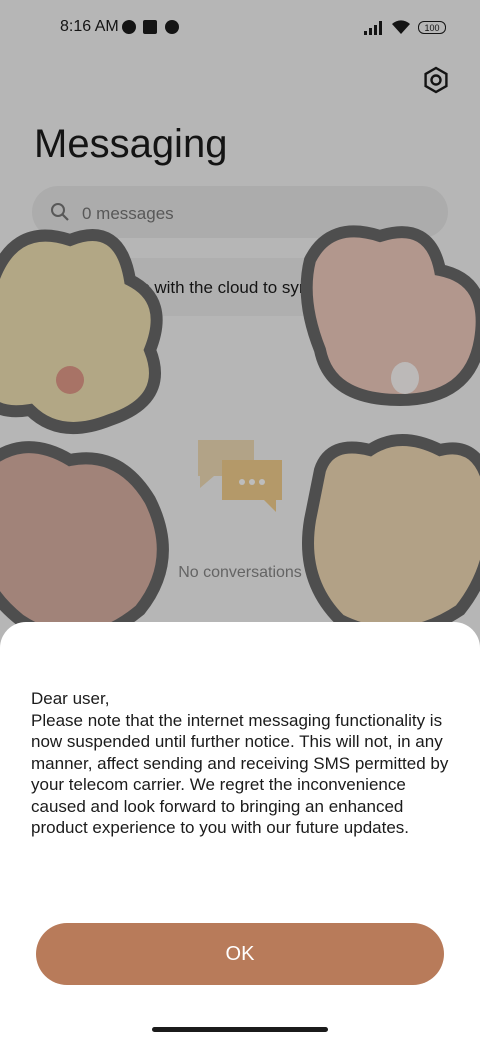  I want to click on ok-button: OK, so click(240, 954).